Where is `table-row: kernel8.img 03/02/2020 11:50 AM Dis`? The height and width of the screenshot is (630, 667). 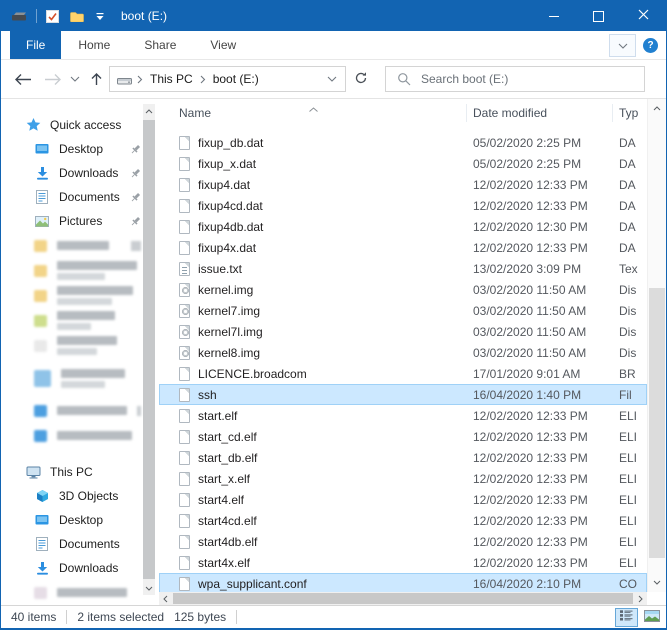
table-row: kernel8.img 03/02/2020 11:50 AM Dis is located at coordinates (403, 352).